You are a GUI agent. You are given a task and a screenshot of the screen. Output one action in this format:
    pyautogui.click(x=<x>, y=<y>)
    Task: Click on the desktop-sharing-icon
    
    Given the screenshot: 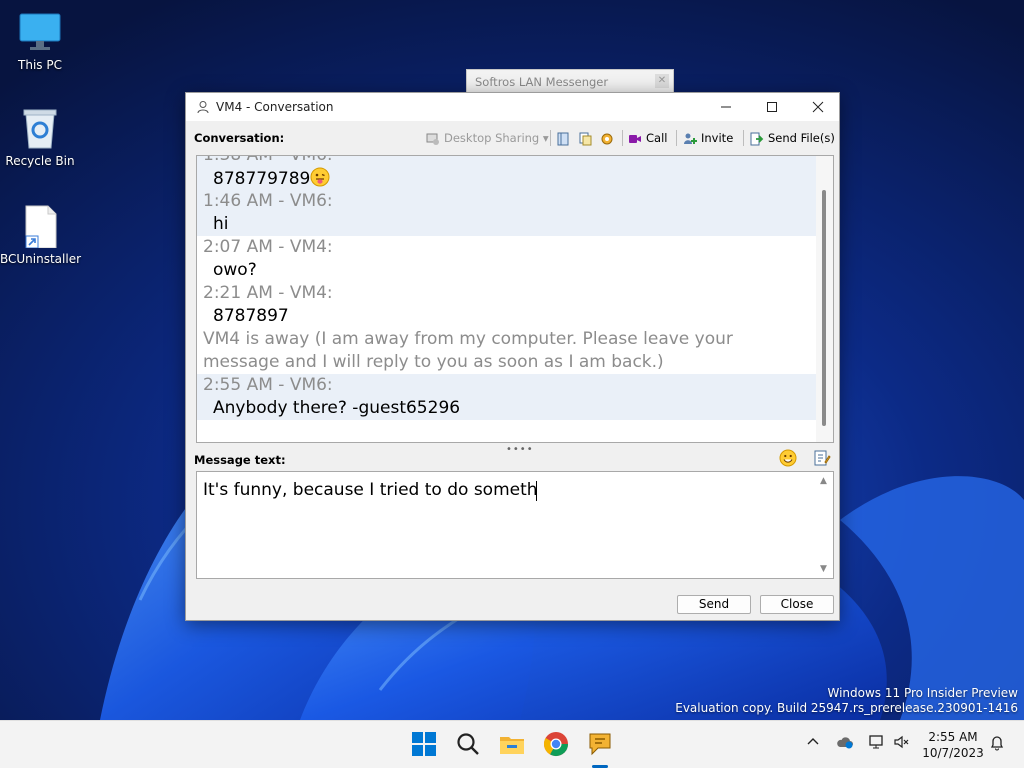 What is the action you would take?
    pyautogui.click(x=432, y=139)
    